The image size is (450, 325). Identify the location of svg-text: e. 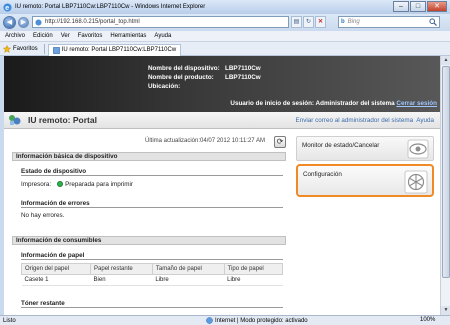
(7, 7).